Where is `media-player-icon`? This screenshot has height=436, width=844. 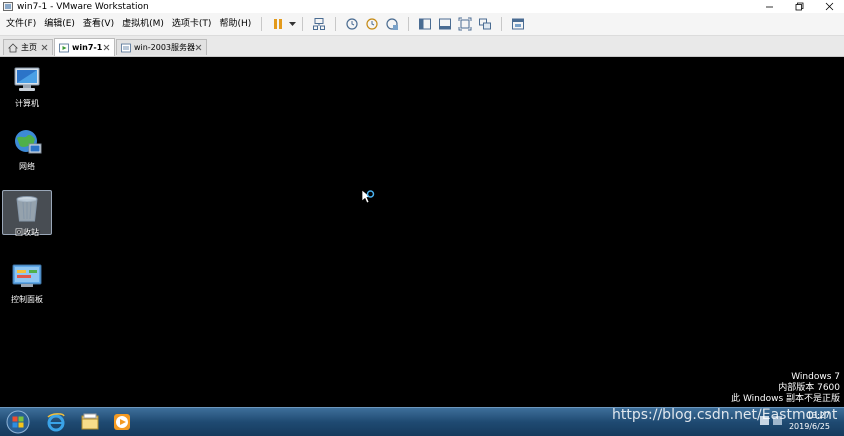
media-player-icon is located at coordinates (122, 422).